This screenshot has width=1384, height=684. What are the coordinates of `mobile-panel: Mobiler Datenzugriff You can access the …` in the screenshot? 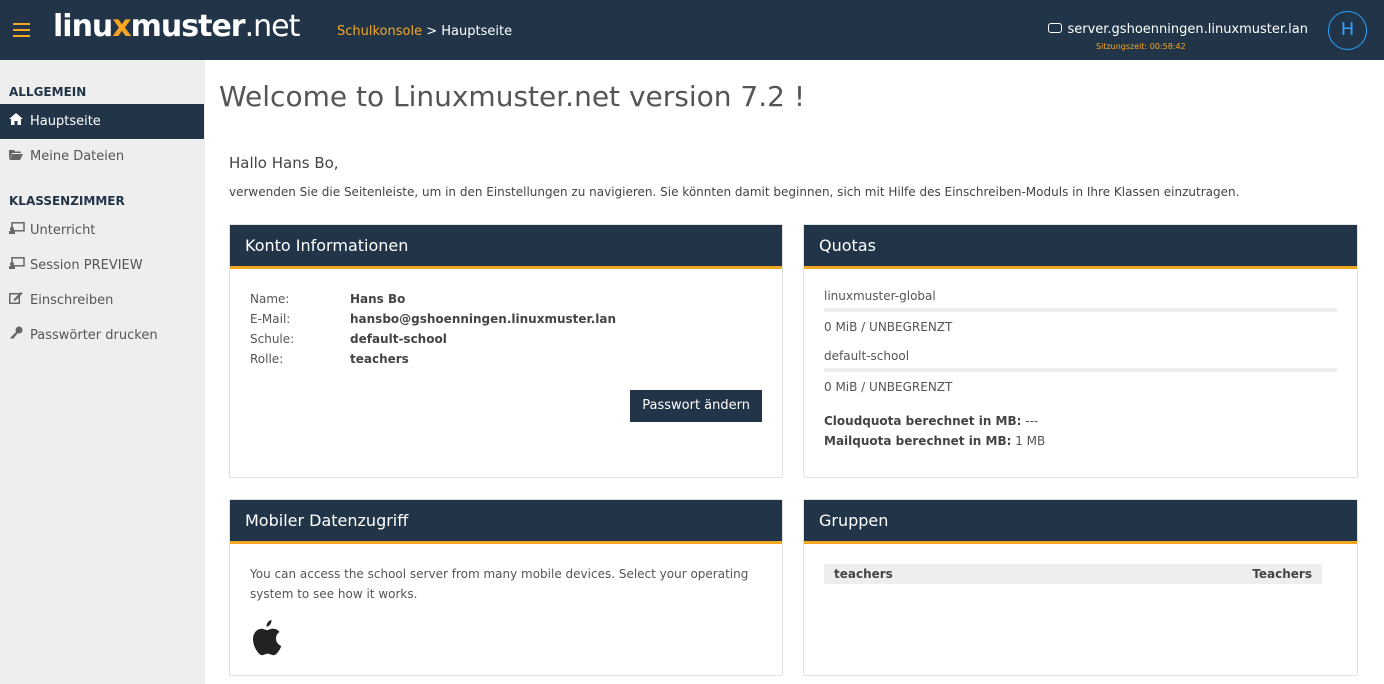 It's located at (506, 587).